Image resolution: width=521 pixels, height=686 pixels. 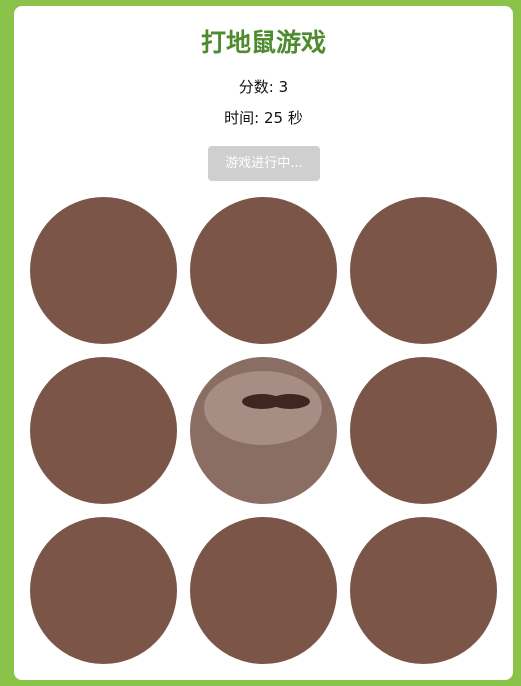 I want to click on time-display: 时间: 25 秒, so click(x=263, y=118).